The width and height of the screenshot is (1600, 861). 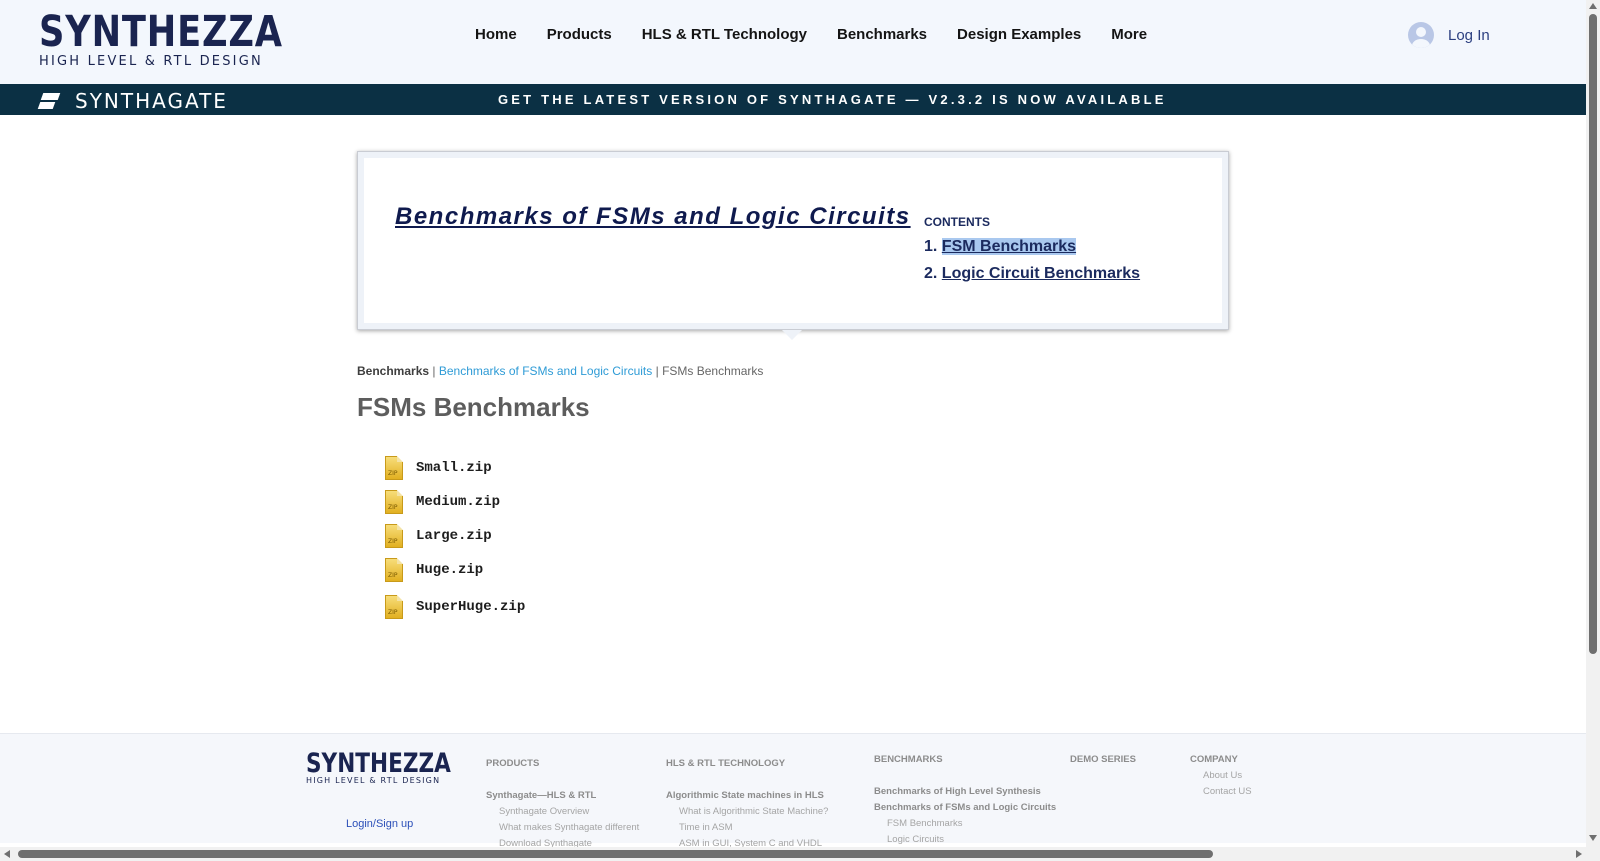 I want to click on file-item-superhuge: SuperHuge.zip, so click(x=455, y=607).